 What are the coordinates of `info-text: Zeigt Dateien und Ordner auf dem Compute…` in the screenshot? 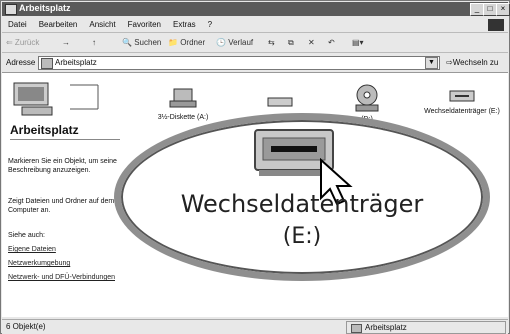 It's located at (61, 206).